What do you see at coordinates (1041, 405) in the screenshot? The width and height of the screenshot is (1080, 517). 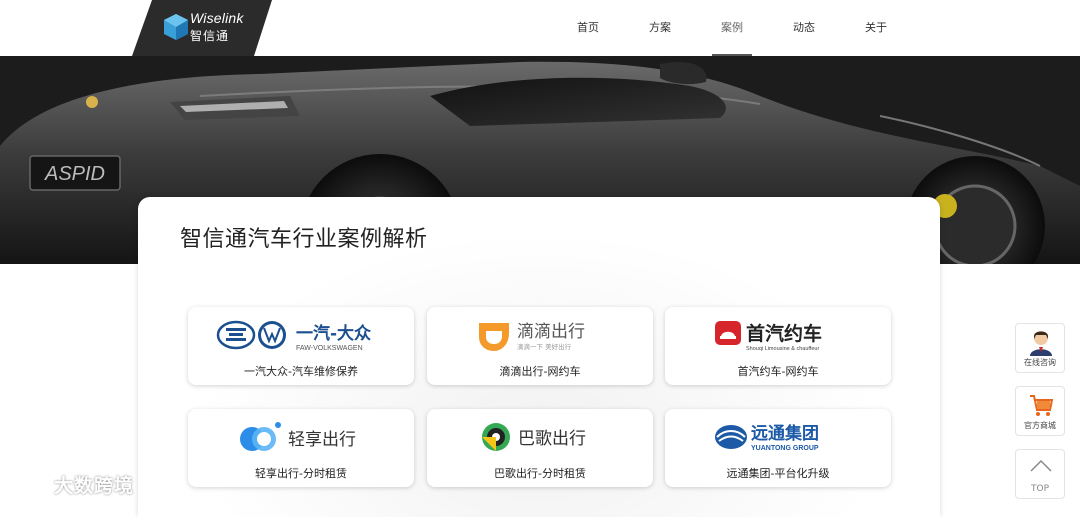 I see `shopping-cart-icon` at bounding box center [1041, 405].